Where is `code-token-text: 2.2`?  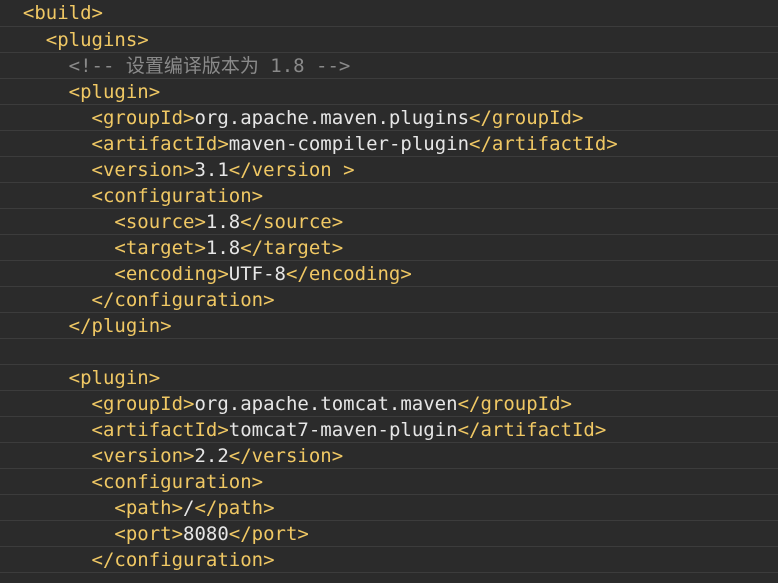
code-token-text: 2.2 is located at coordinates (211, 456).